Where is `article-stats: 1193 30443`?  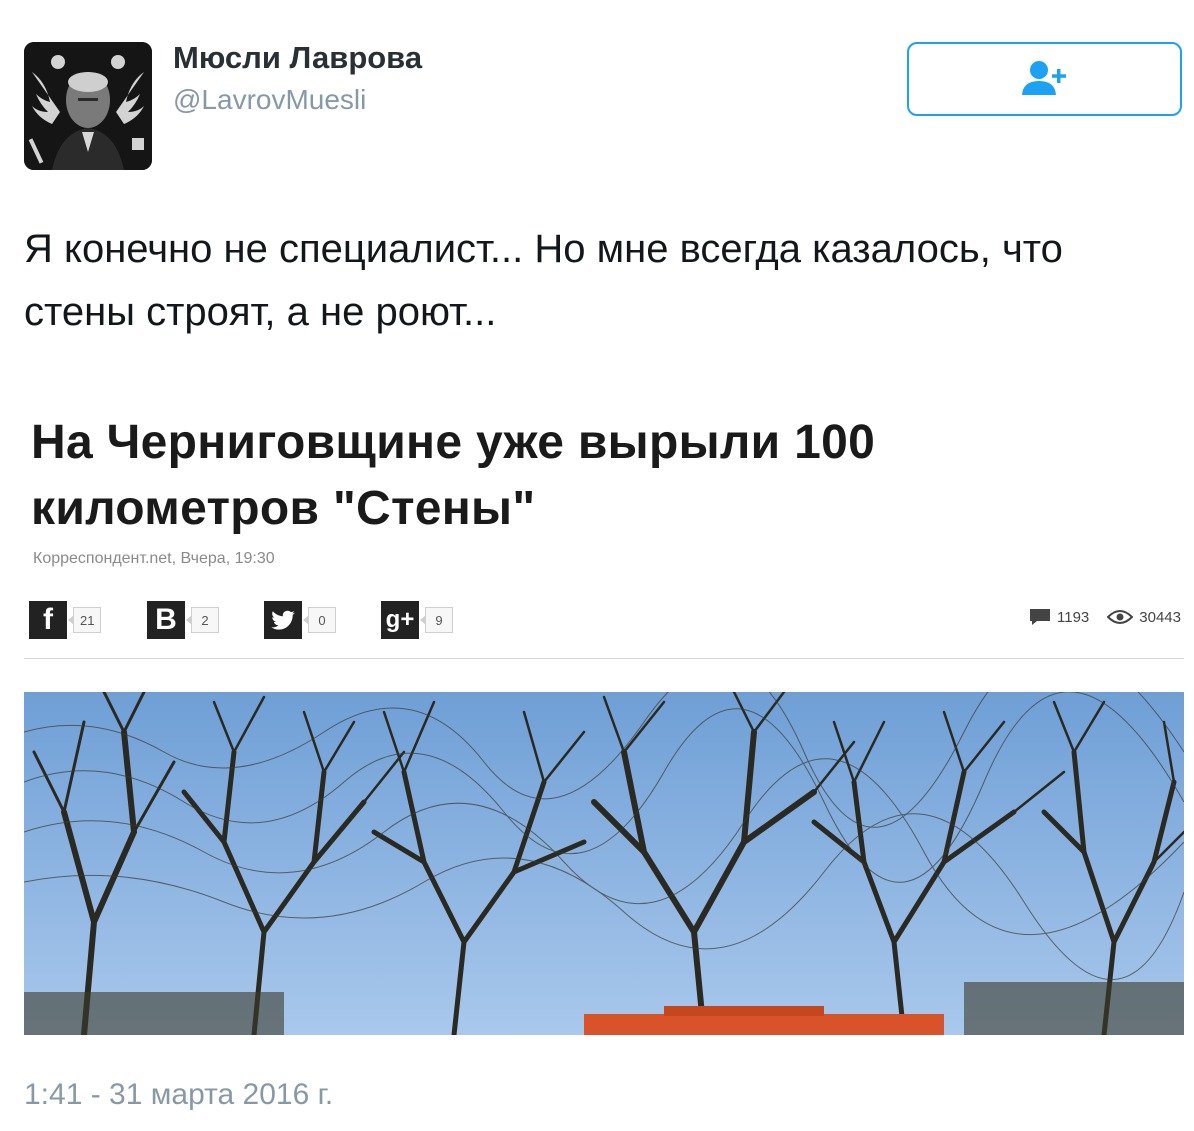 article-stats: 1193 30443 is located at coordinates (1096, 617).